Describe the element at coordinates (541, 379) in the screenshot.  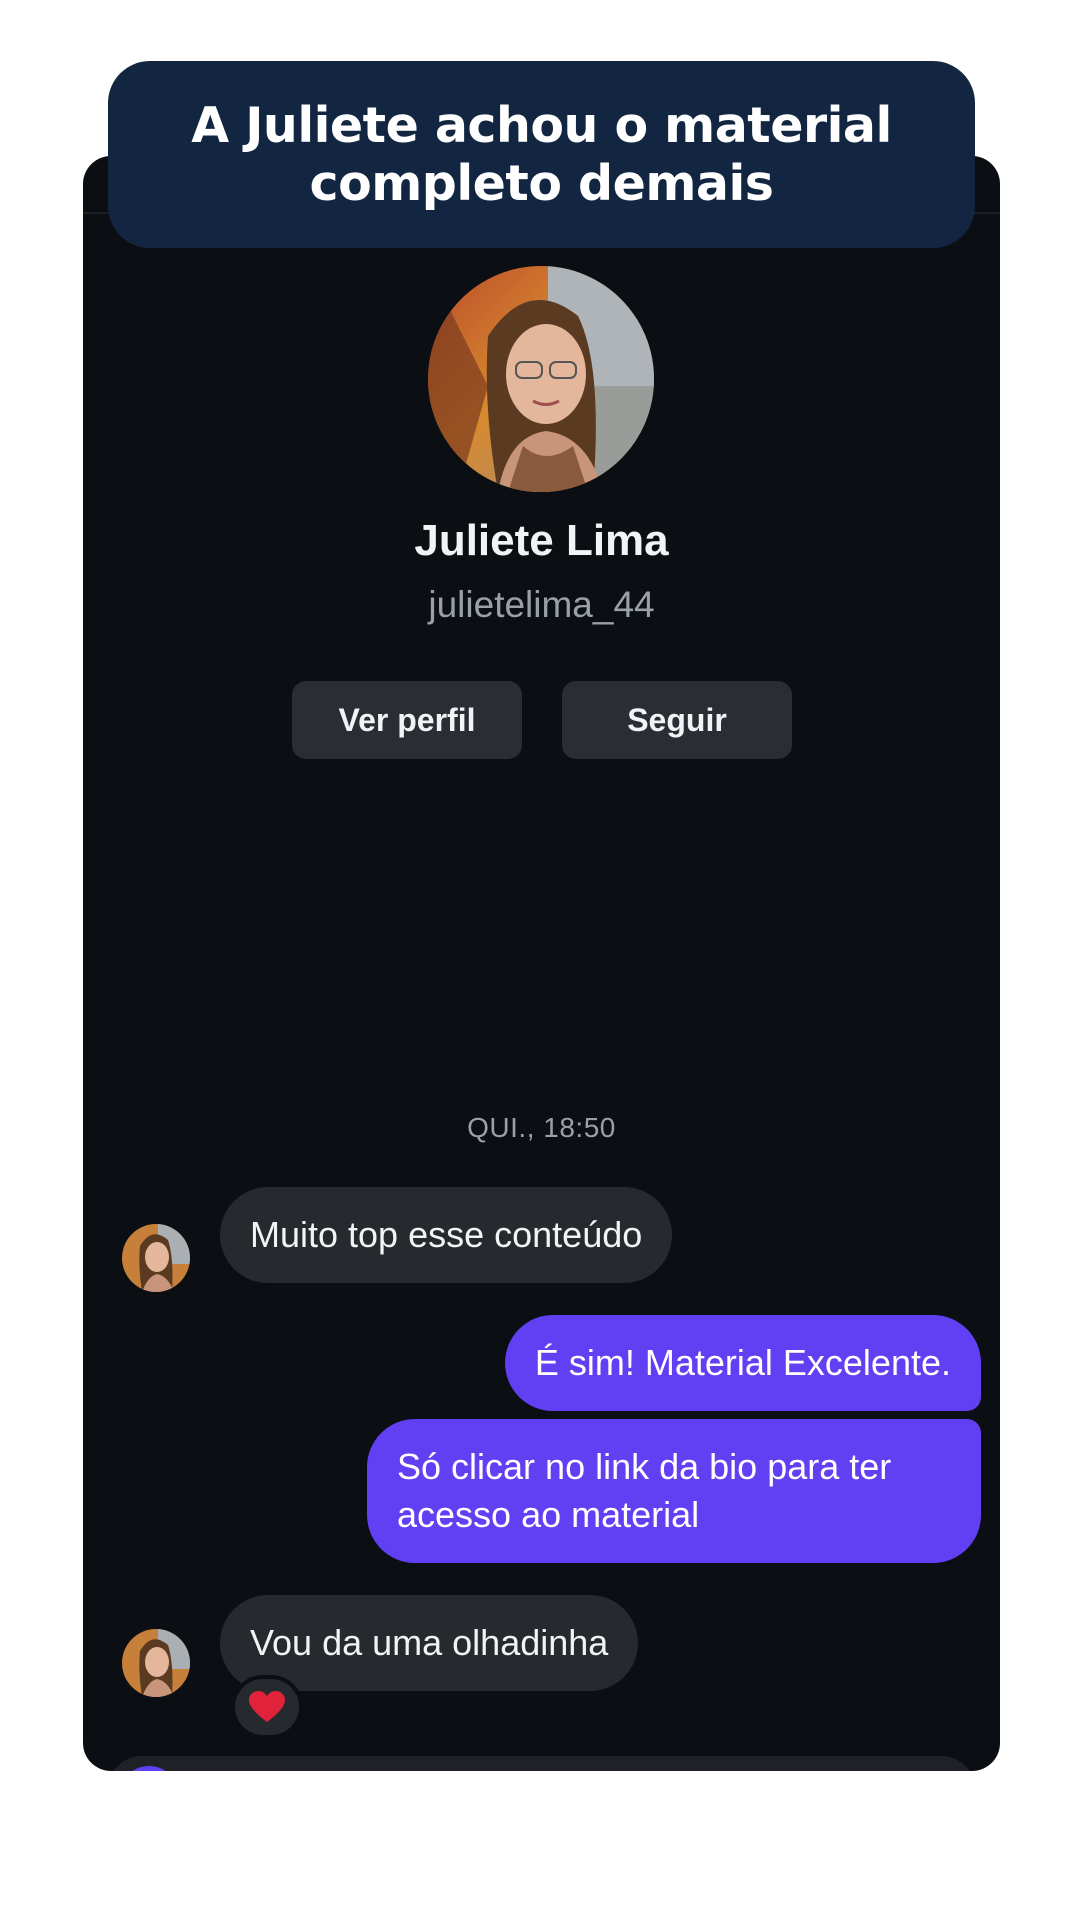
I see `profile-avatar` at that location.